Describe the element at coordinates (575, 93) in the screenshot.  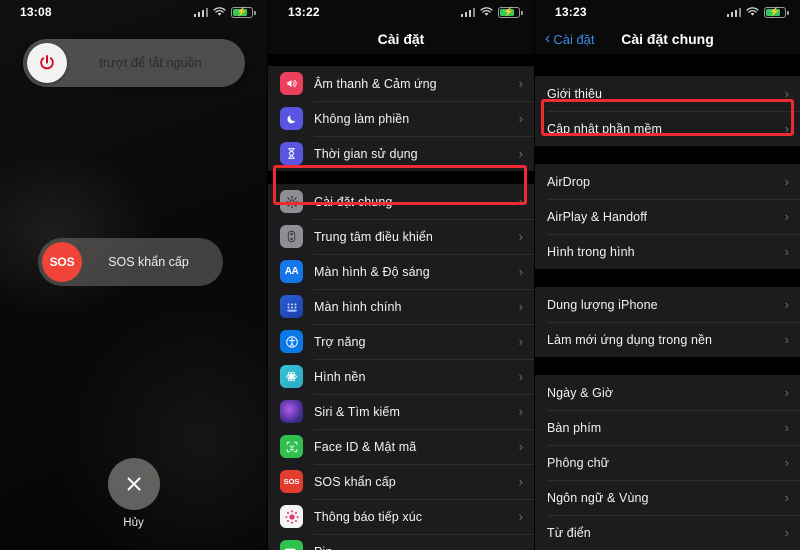
I see `general-row-label: Giới thiệu` at that location.